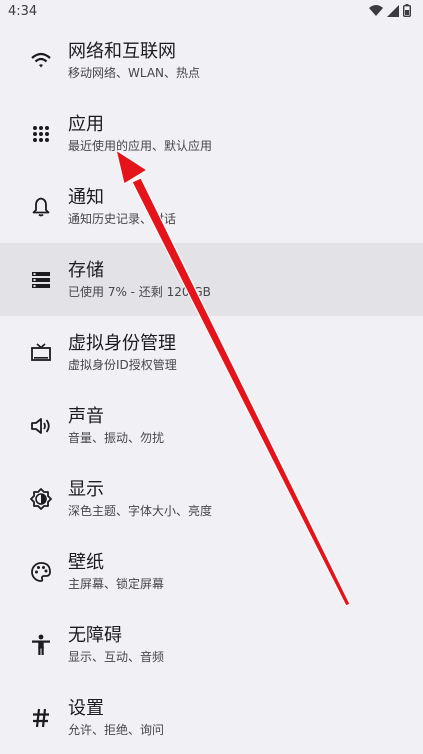 This screenshot has width=423, height=754. I want to click on settings-item-title: 虚拟身份管理, so click(122, 343).